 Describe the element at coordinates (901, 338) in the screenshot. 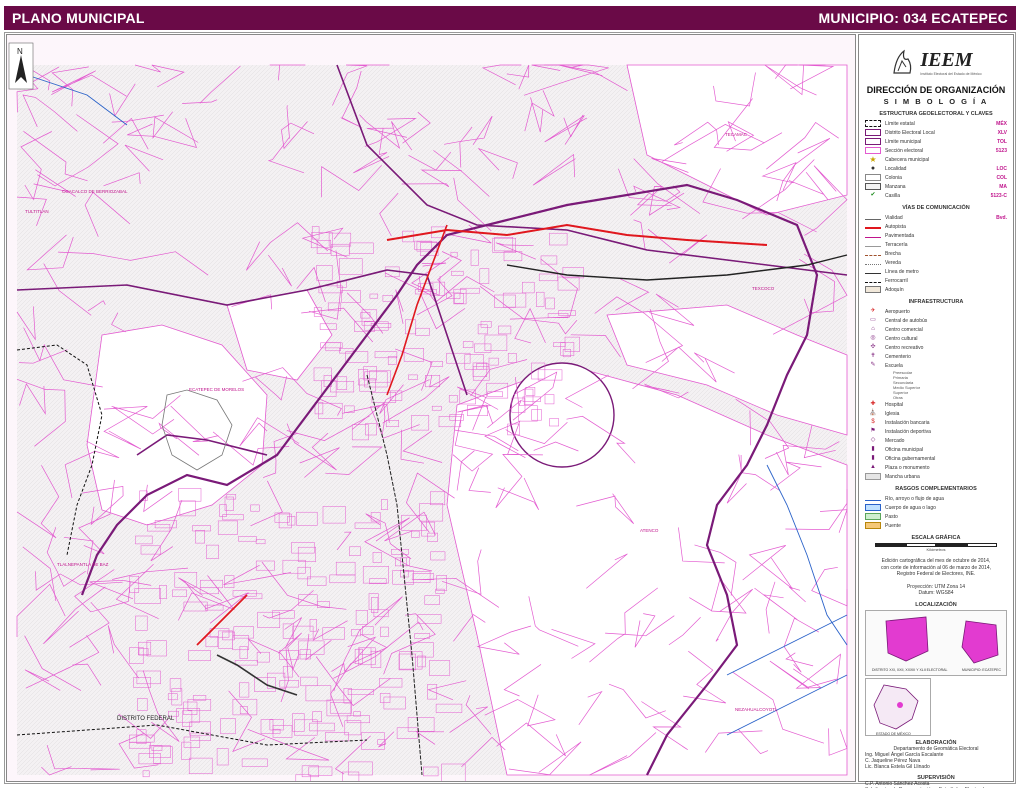

I see `legend-label: Centro cultural` at that location.